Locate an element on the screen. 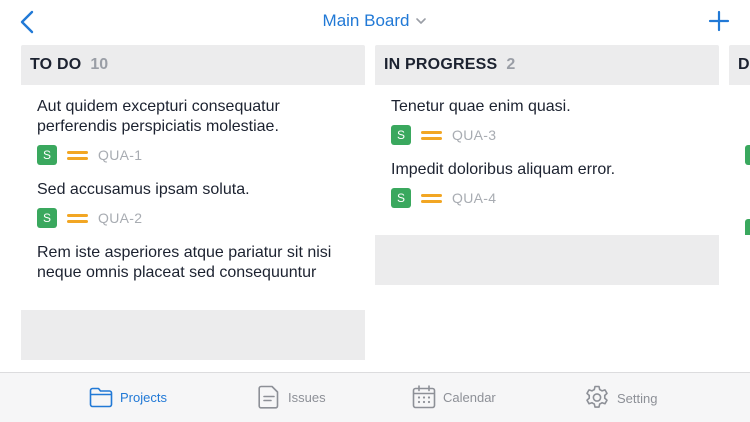  card-meta: S QUA-3 is located at coordinates (547, 135).